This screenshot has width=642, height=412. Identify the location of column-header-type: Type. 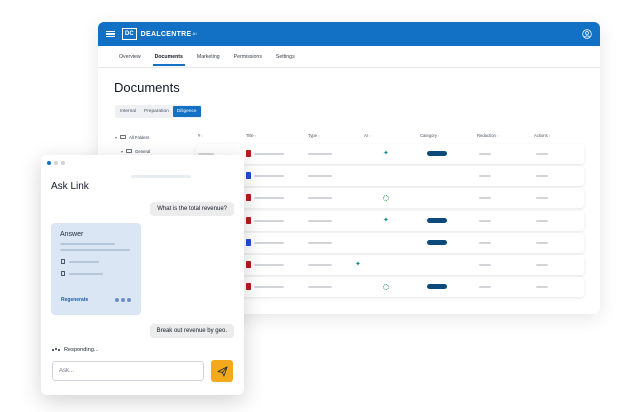
(314, 135).